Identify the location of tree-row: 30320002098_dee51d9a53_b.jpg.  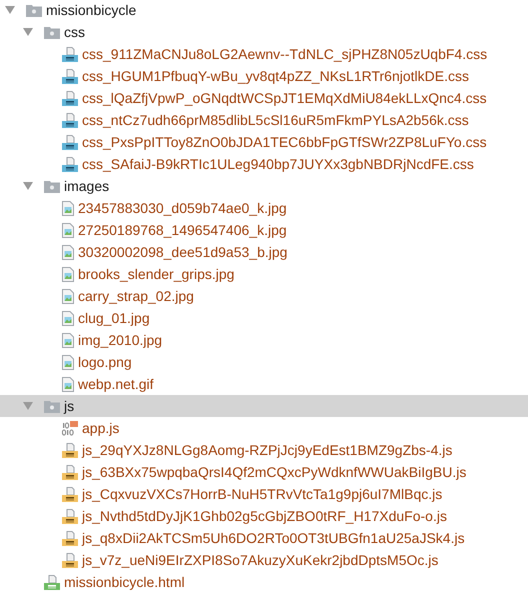
(264, 252).